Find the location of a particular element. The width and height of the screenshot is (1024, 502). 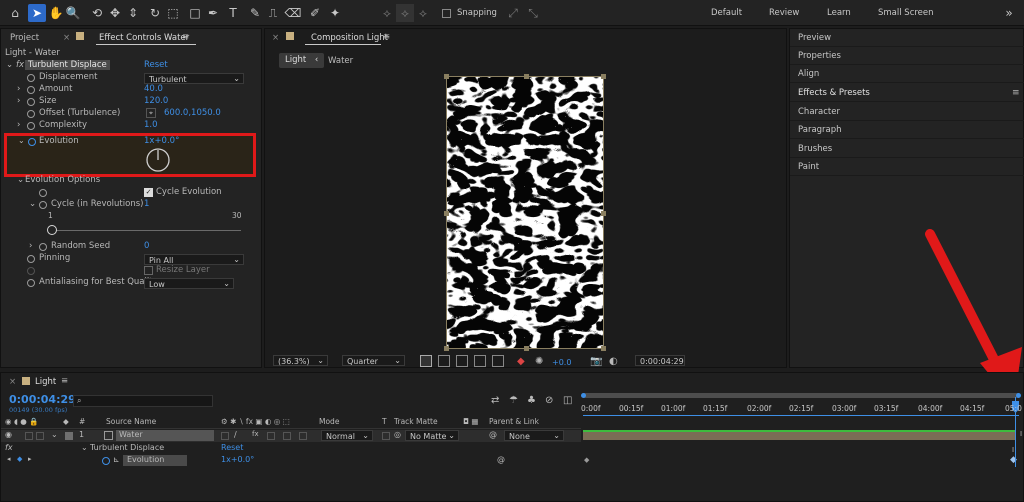

pan-tool-icon: ✥ is located at coordinates (115, 13).